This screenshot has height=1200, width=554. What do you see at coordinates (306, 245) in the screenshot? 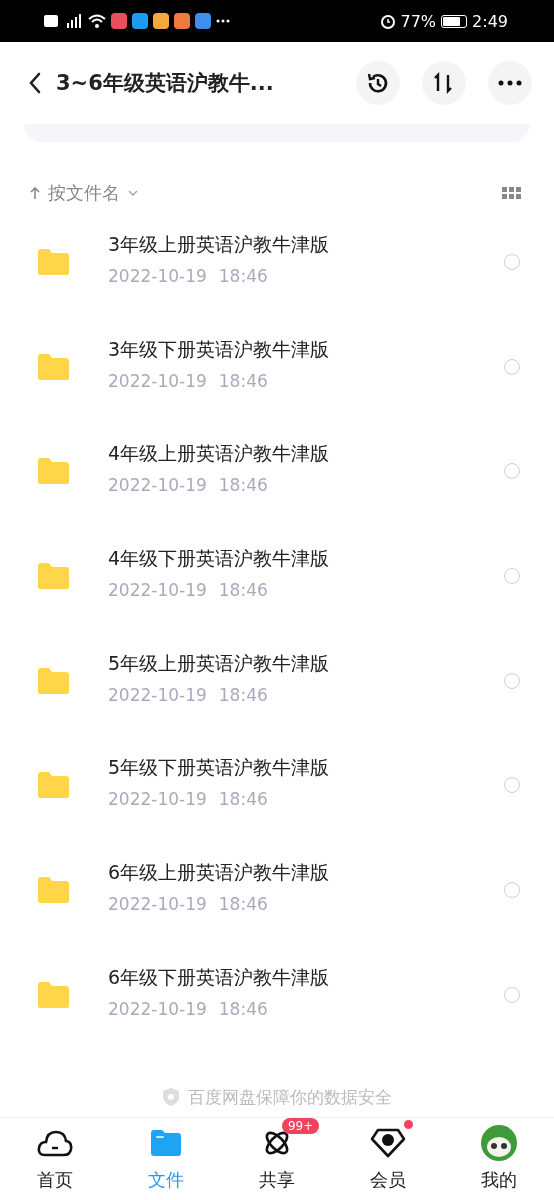
I see `file-name: 3年级上册英语沪教牛津版` at bounding box center [306, 245].